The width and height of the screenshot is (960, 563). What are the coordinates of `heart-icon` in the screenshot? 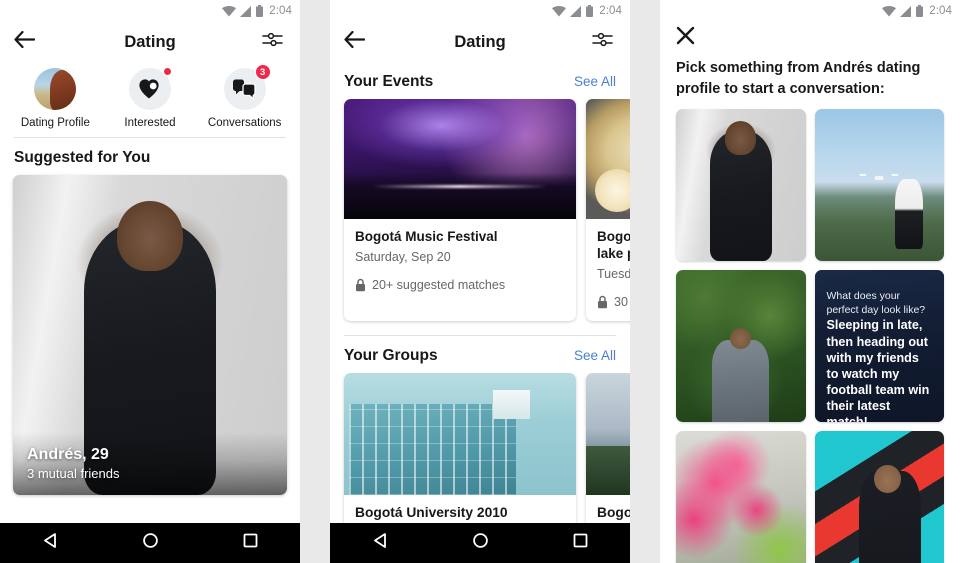 It's located at (149, 89).